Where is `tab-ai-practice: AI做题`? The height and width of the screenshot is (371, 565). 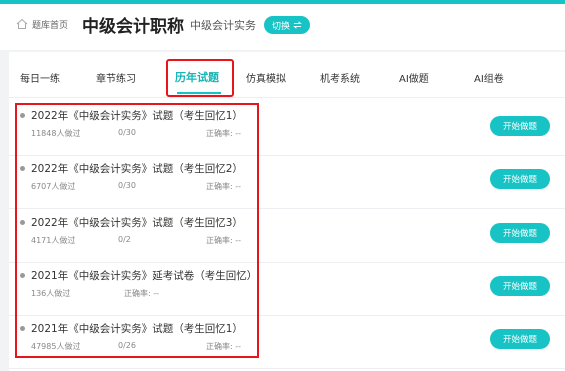
tab-ai-practice: AI做题 is located at coordinates (414, 77).